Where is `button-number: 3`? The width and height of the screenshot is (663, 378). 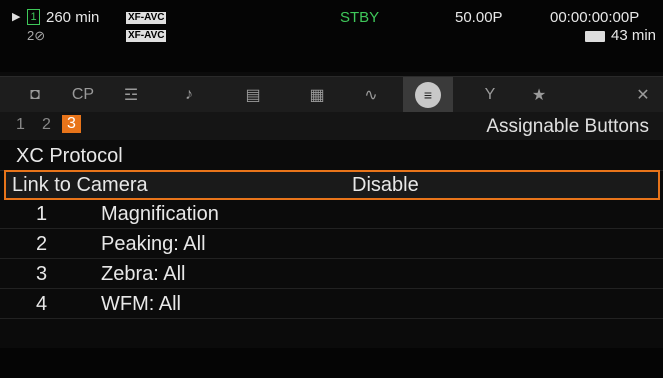
button-number: 3 is located at coordinates (42, 274).